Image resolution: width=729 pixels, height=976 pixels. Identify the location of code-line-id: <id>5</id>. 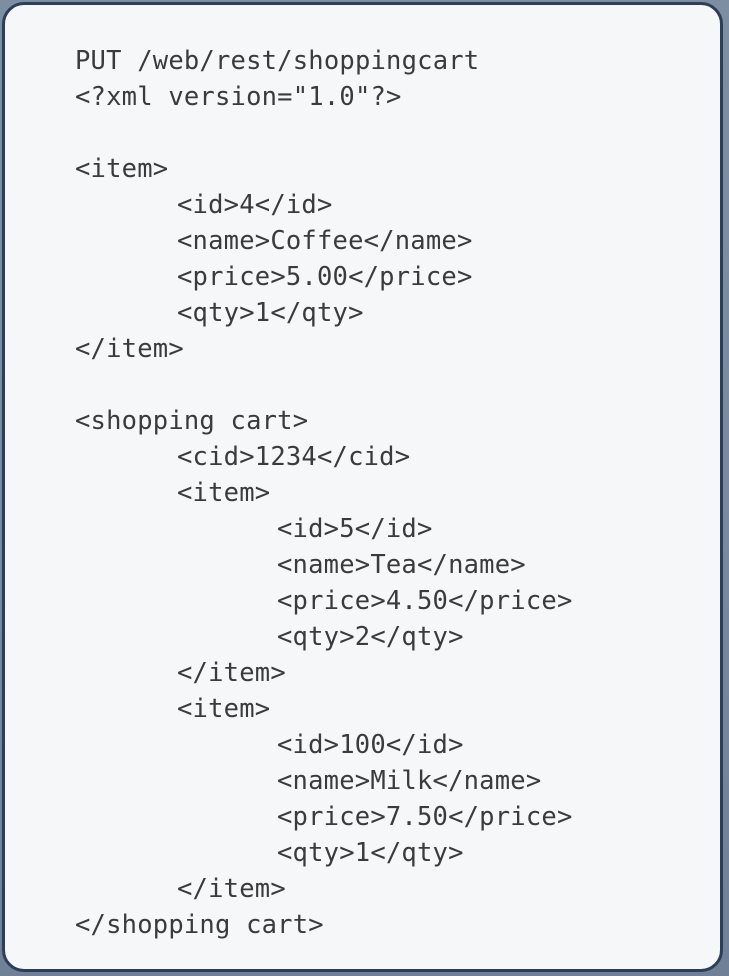
(355, 529).